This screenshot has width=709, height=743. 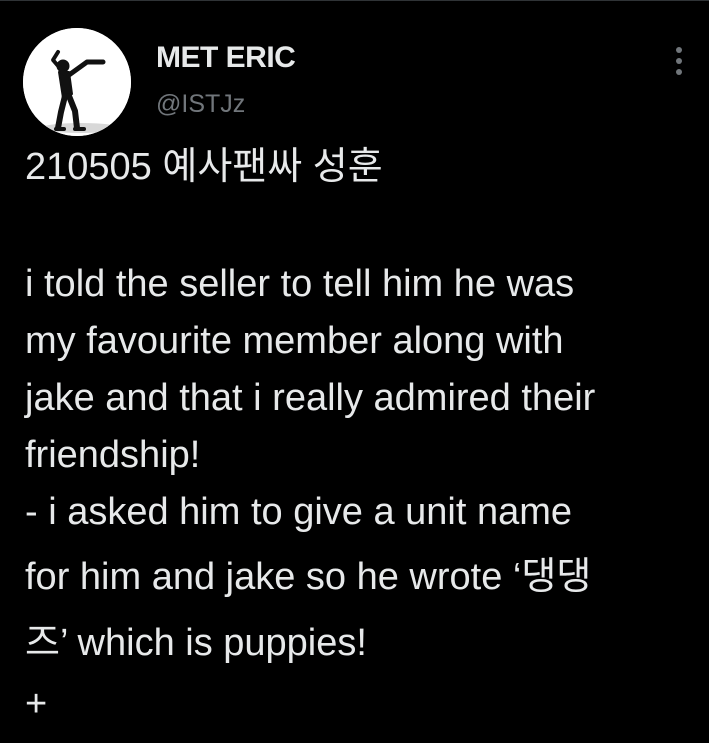 What do you see at coordinates (308, 577) in the screenshot?
I see `tweet-text-line: for him and jake so he wrote ‘댕댕` at bounding box center [308, 577].